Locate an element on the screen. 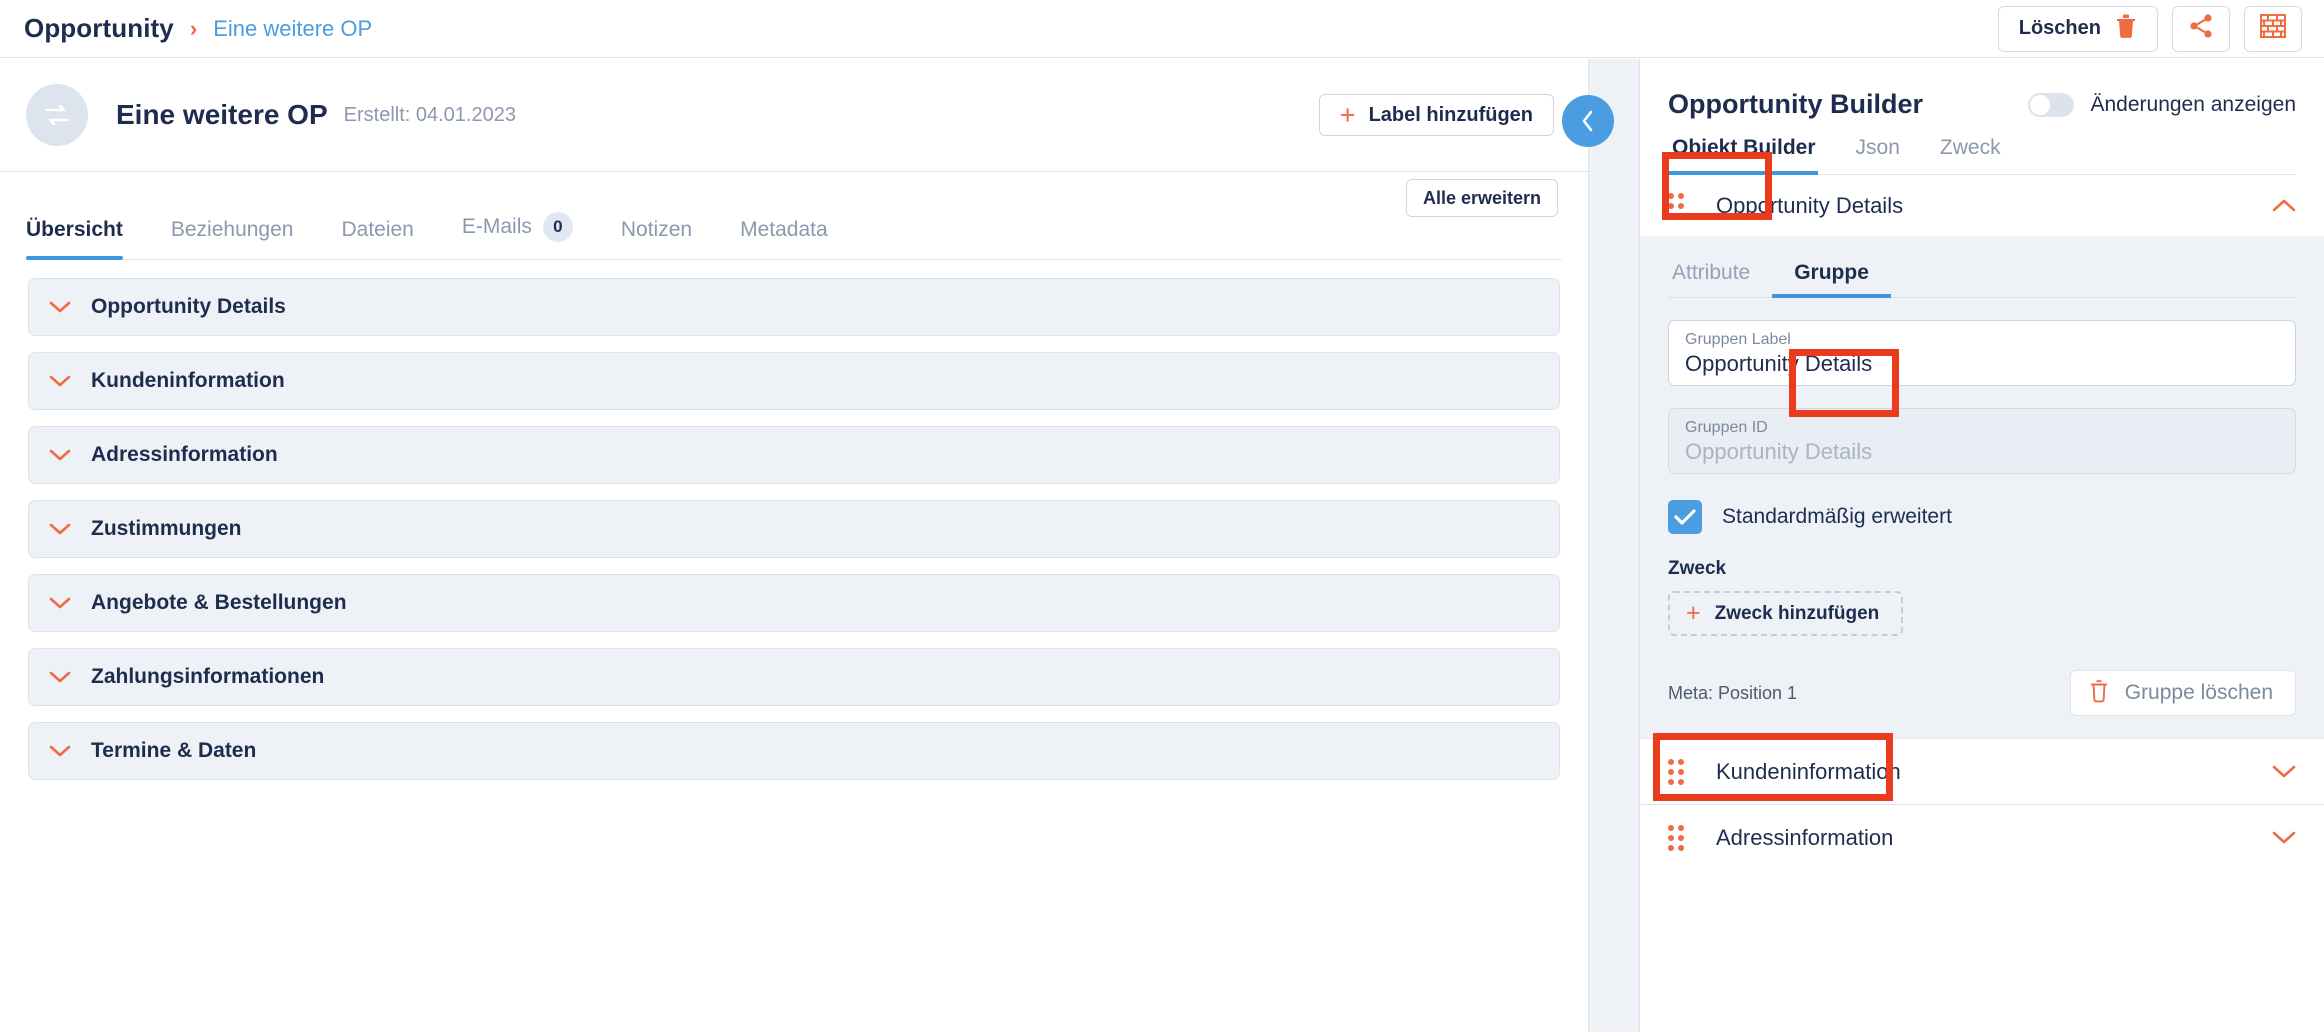  show-changes-toggle is located at coordinates (2051, 104).